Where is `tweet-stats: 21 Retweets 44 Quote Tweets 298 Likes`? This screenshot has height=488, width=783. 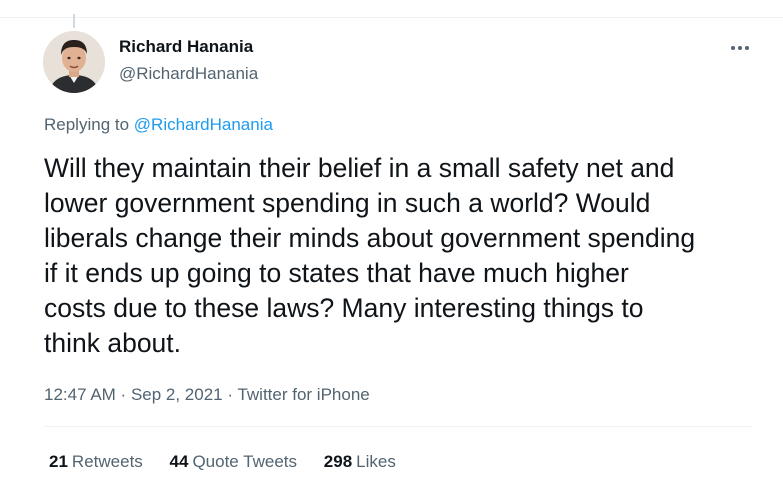
tweet-stats: 21 Retweets 44 Quote Tweets 298 Likes is located at coordinates (233, 462).